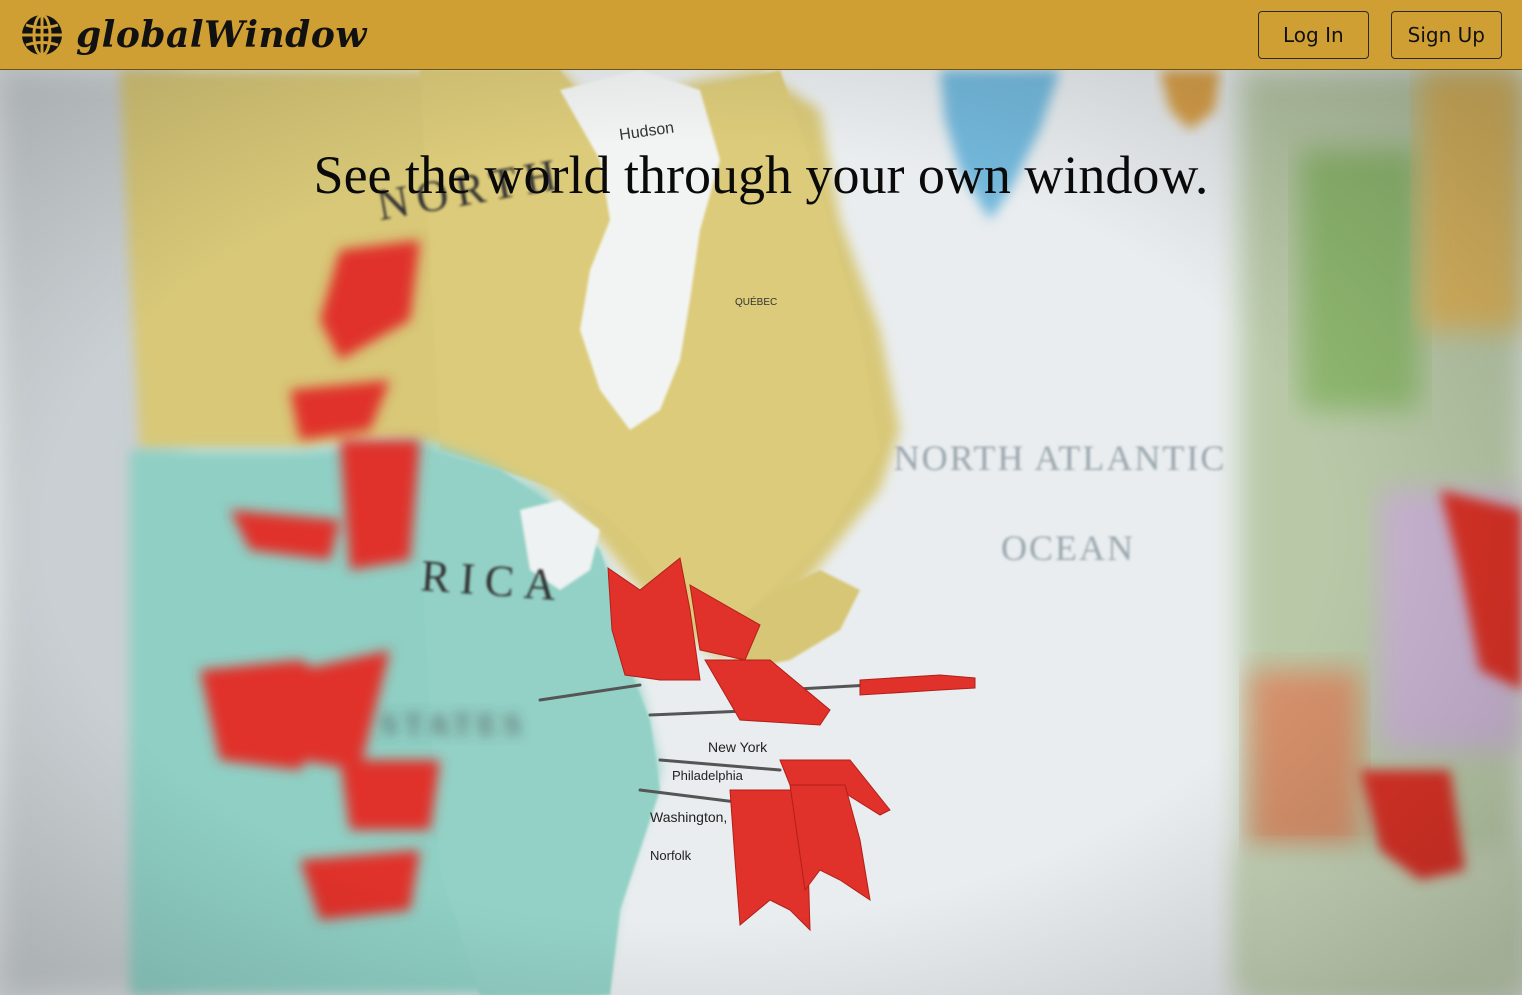  I want to click on top-navbar: globalWindow Log In Sign Up, so click(761, 35).